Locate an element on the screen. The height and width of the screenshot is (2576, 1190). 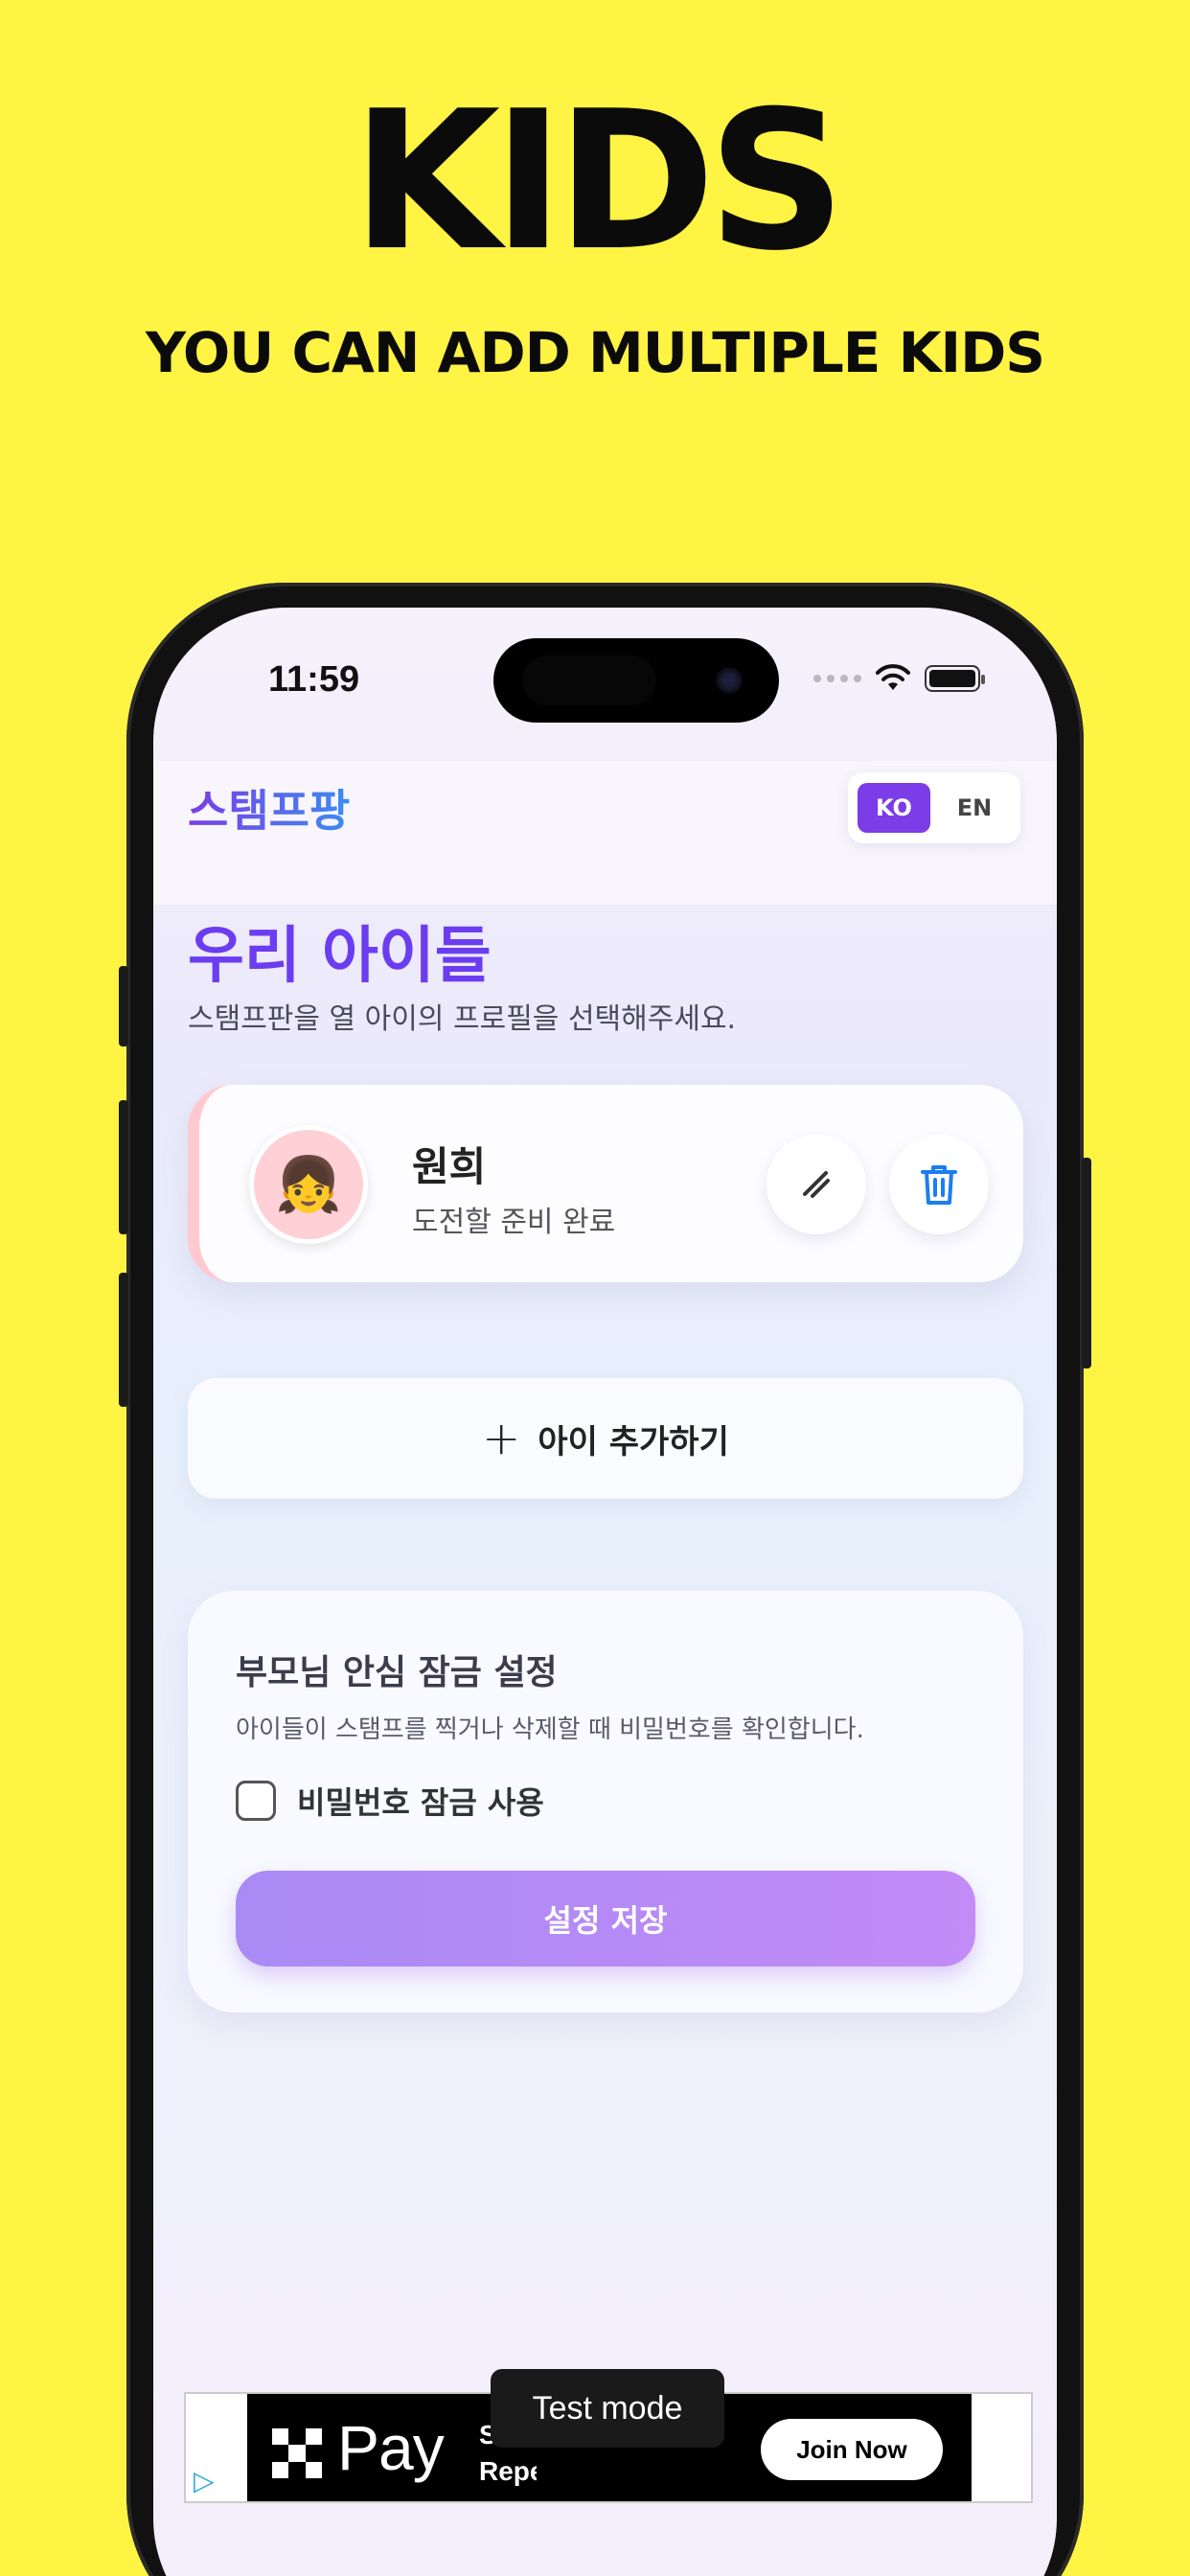
app-brand: 스탬프팡 is located at coordinates (269, 808).